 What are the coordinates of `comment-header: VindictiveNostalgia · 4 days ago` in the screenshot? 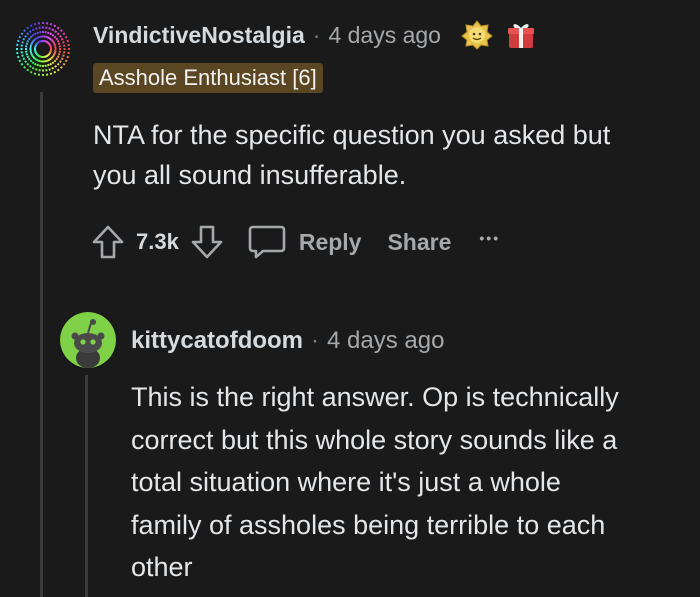 It's located at (267, 35).